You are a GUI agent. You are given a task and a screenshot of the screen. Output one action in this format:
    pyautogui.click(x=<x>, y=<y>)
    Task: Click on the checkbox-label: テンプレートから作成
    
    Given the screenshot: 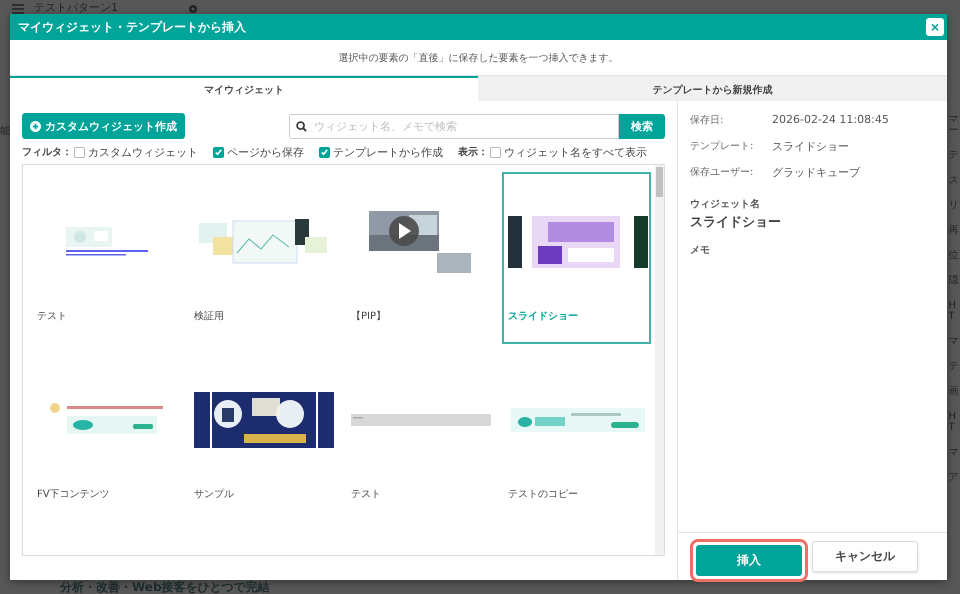 What is the action you would take?
    pyautogui.click(x=388, y=152)
    